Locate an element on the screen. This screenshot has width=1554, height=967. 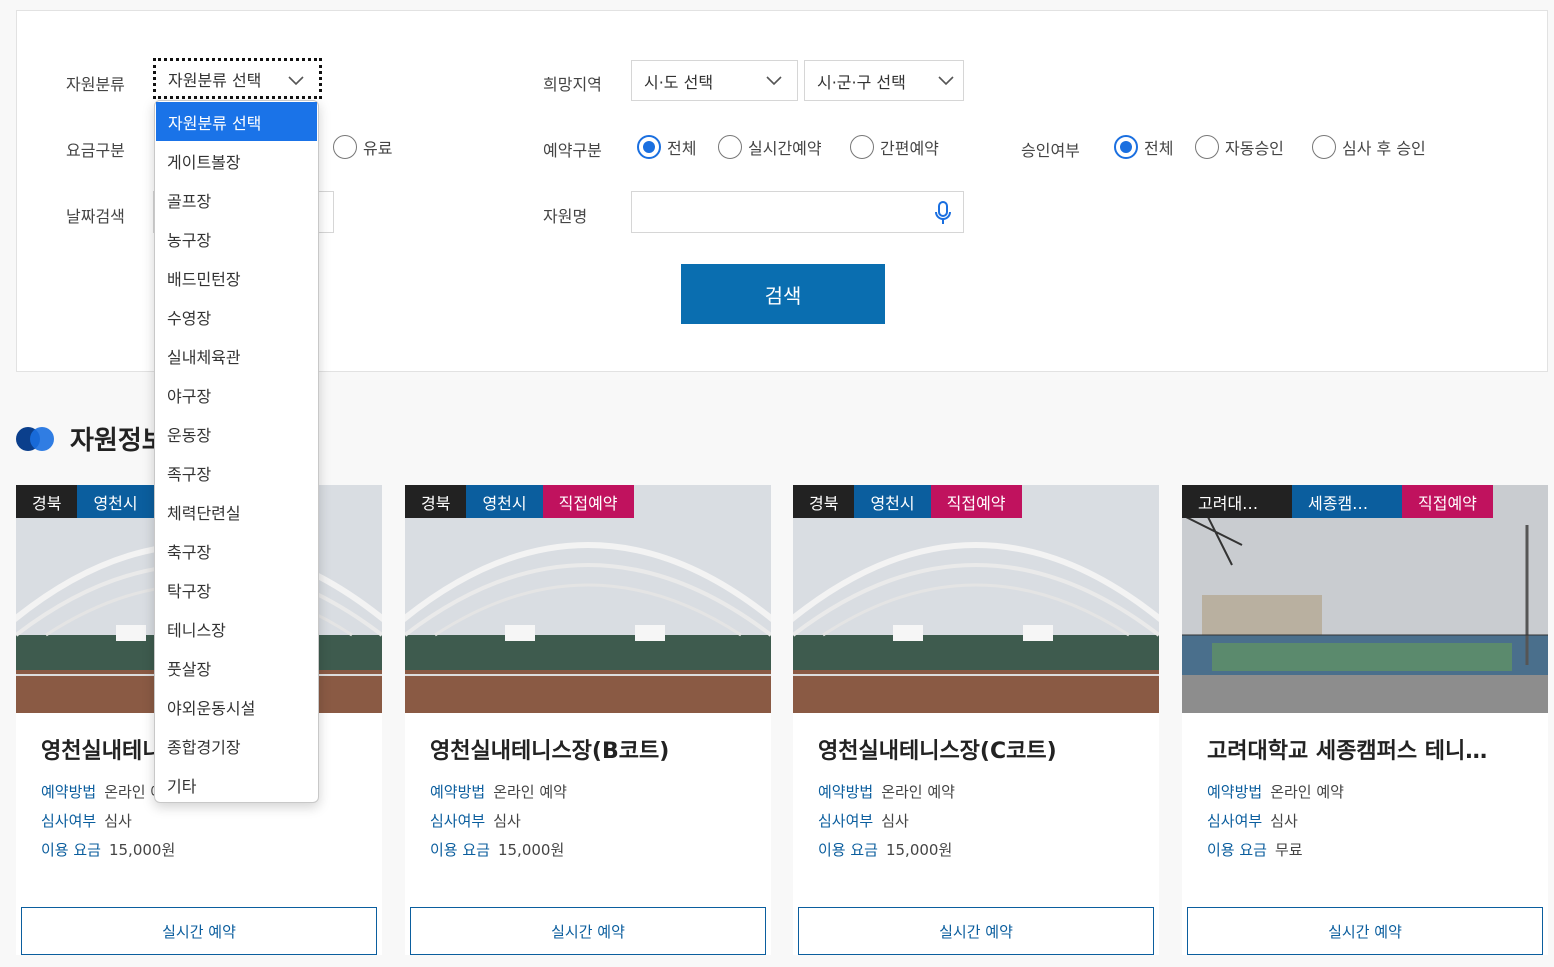
dropdown-option: 테니스장 is located at coordinates (236, 628).